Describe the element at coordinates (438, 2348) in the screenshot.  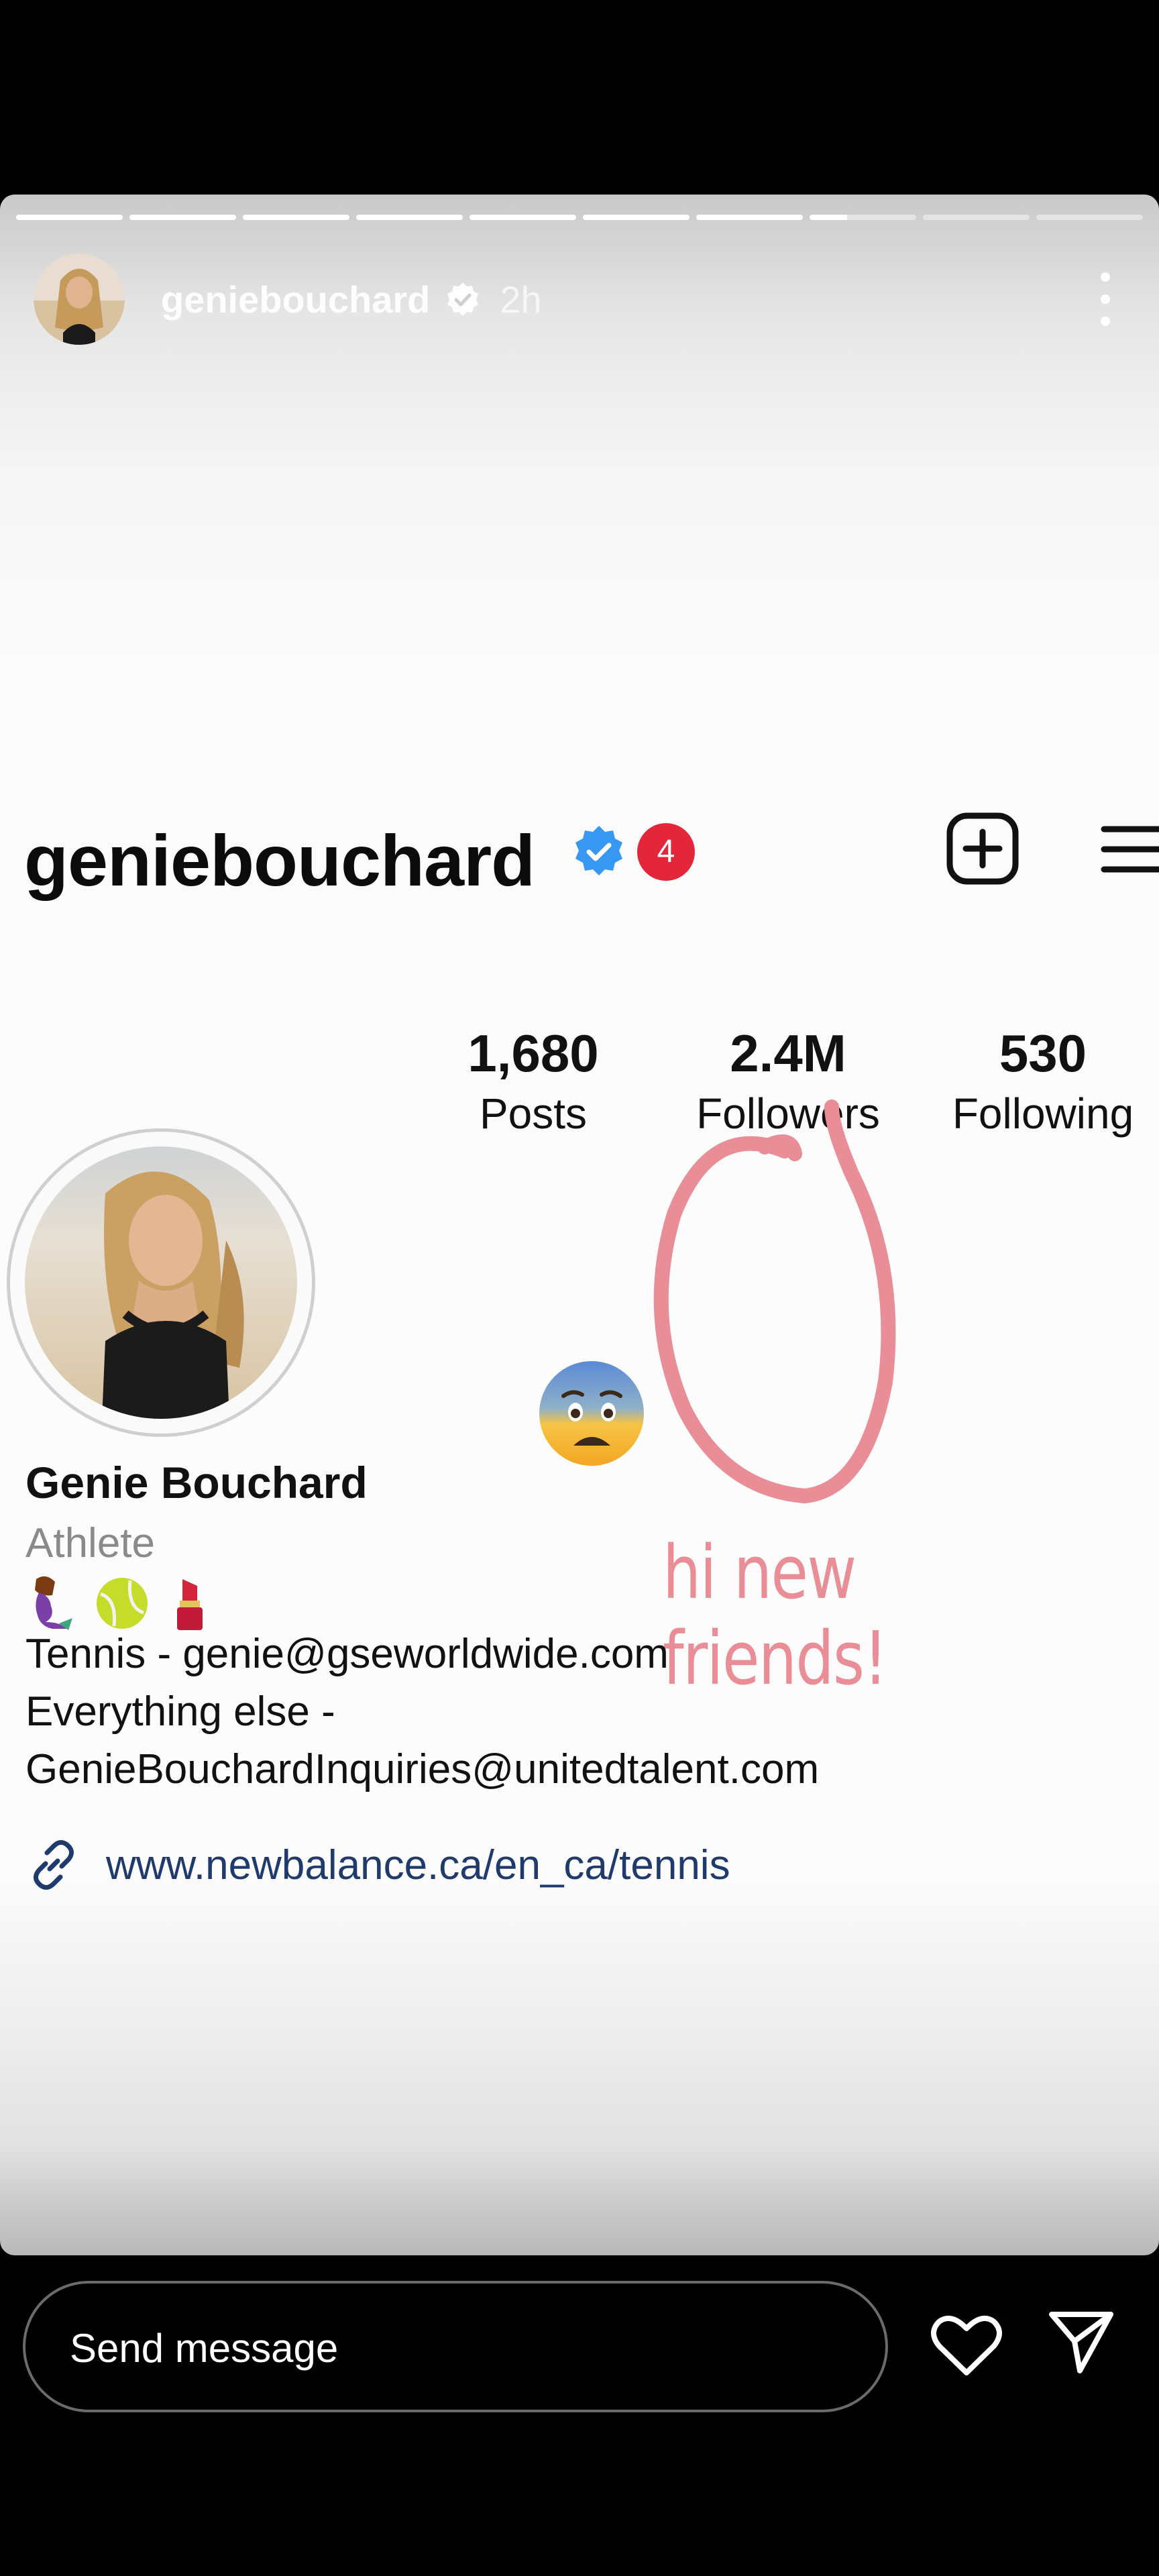
I see `send-message-input` at that location.